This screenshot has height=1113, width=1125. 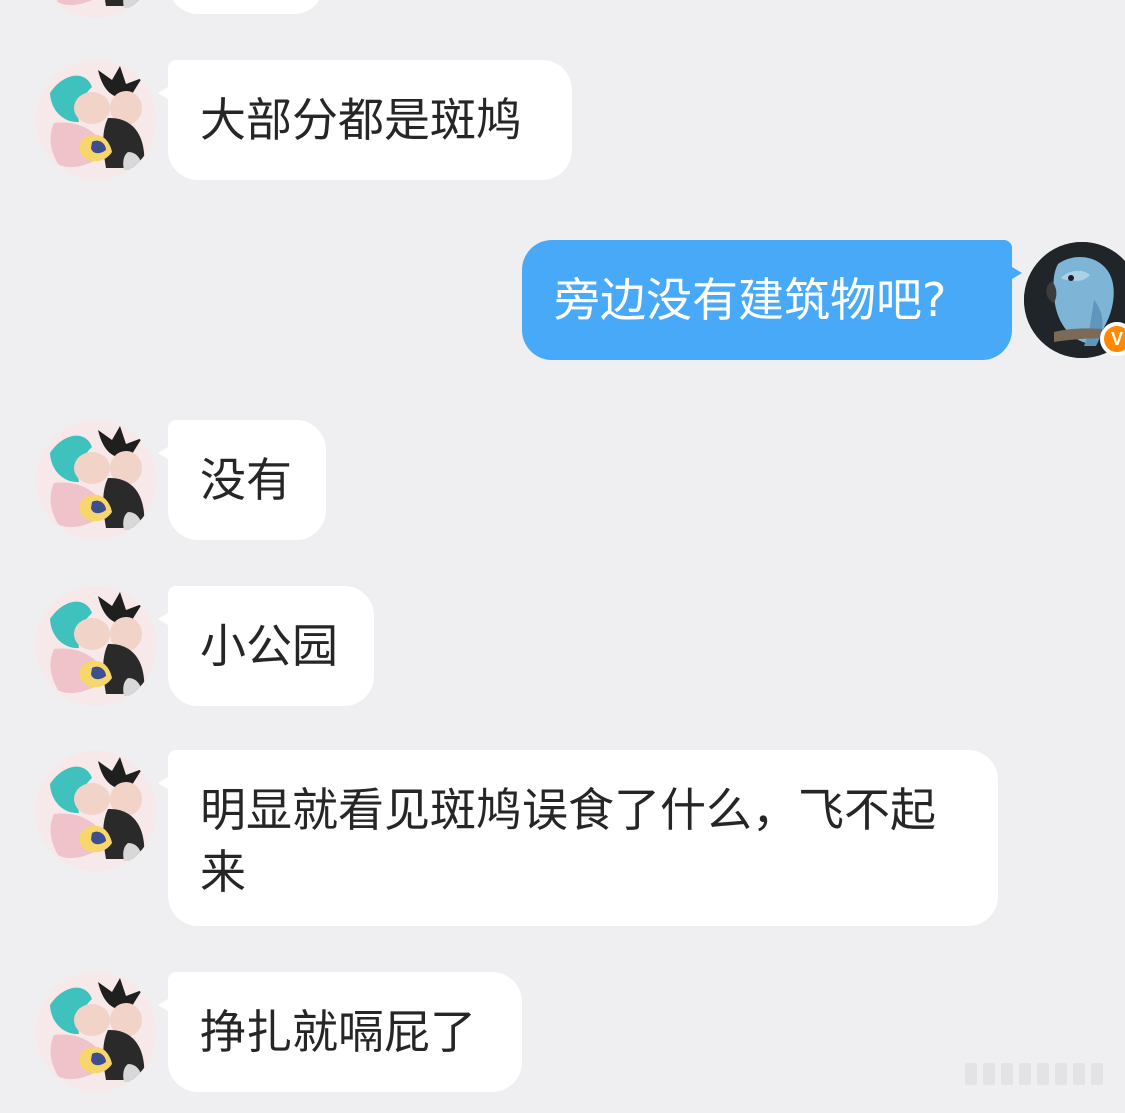 I want to click on watermark-bars, so click(x=1040, y=1074).